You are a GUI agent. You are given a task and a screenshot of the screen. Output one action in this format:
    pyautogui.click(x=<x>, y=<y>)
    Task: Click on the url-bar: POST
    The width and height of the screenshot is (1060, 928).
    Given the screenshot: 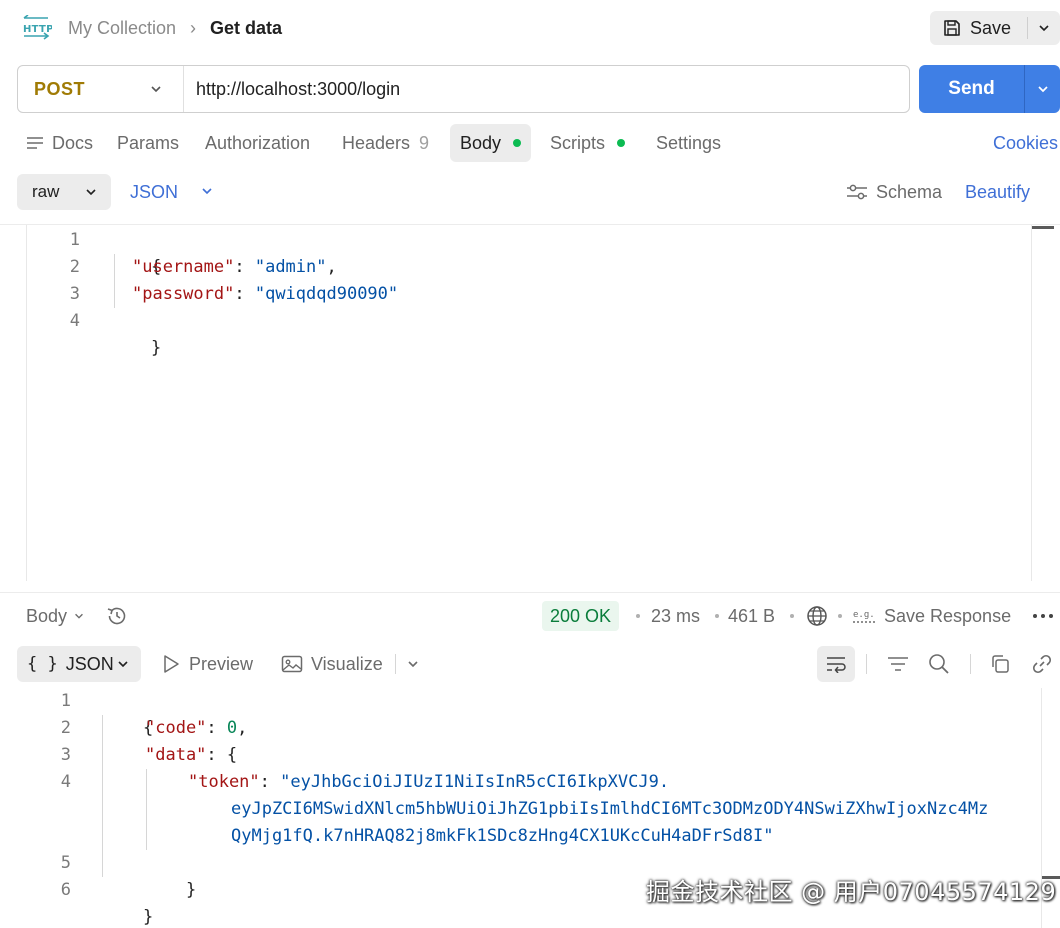 What is the action you would take?
    pyautogui.click(x=463, y=89)
    